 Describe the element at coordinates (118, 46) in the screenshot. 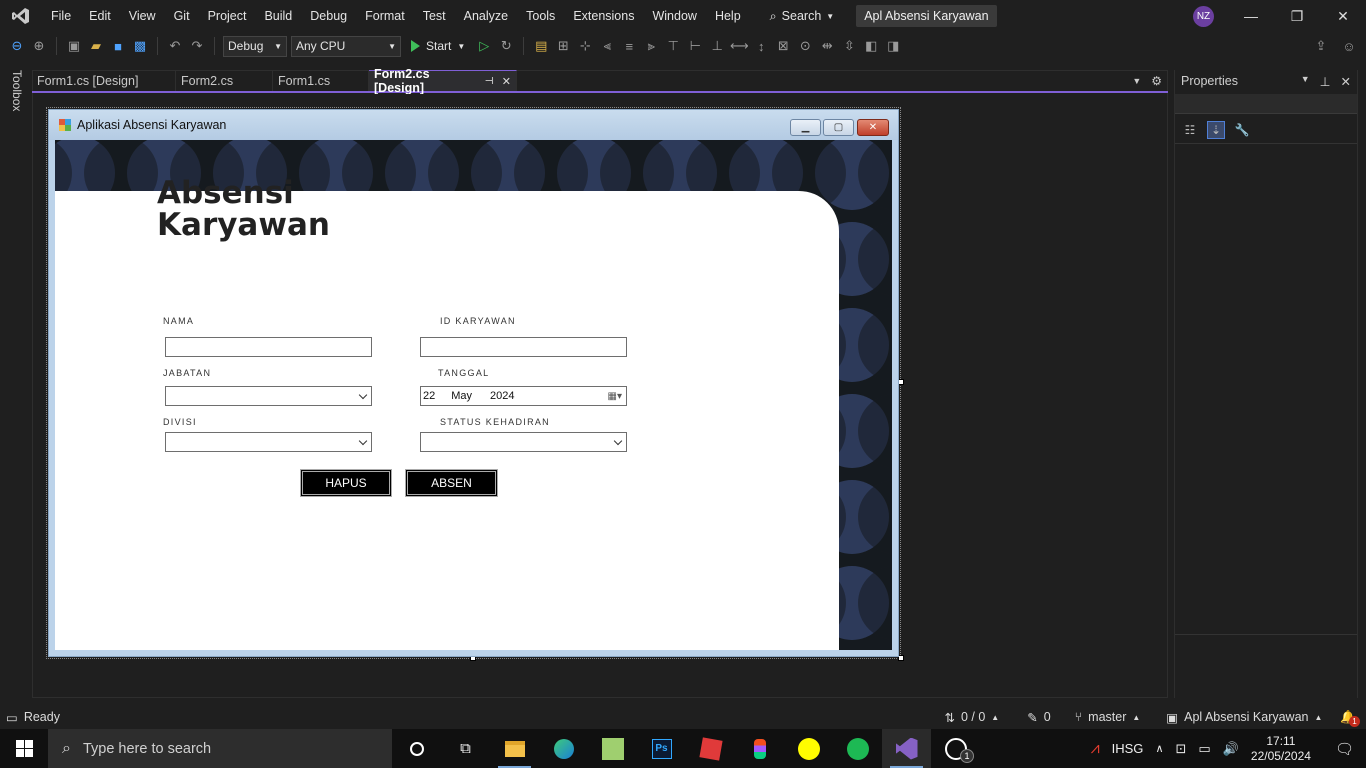

I see `save-icon: ■` at that location.